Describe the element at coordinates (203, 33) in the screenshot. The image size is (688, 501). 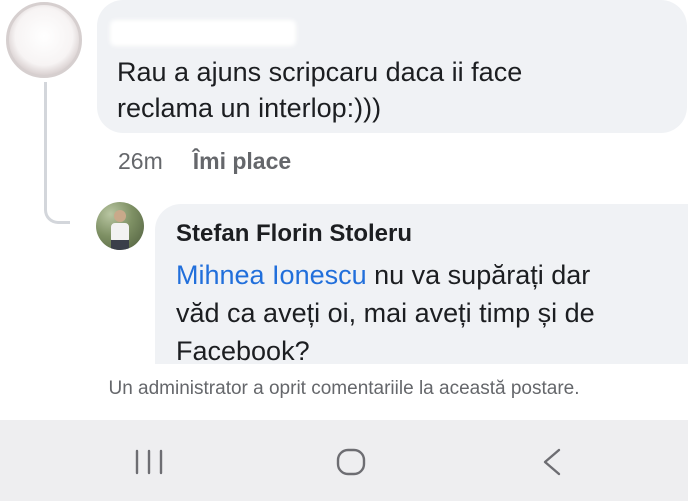
I see `redacted-author-name` at that location.